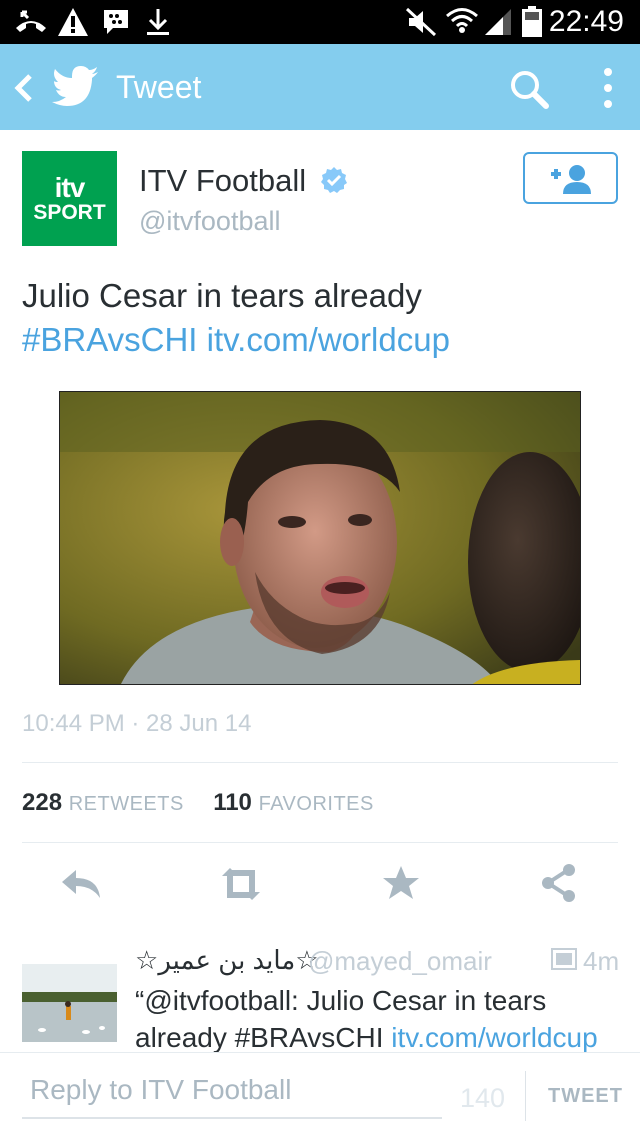 The width and height of the screenshot is (640, 1138). I want to click on tweet-button: TWEET, so click(585, 1096).